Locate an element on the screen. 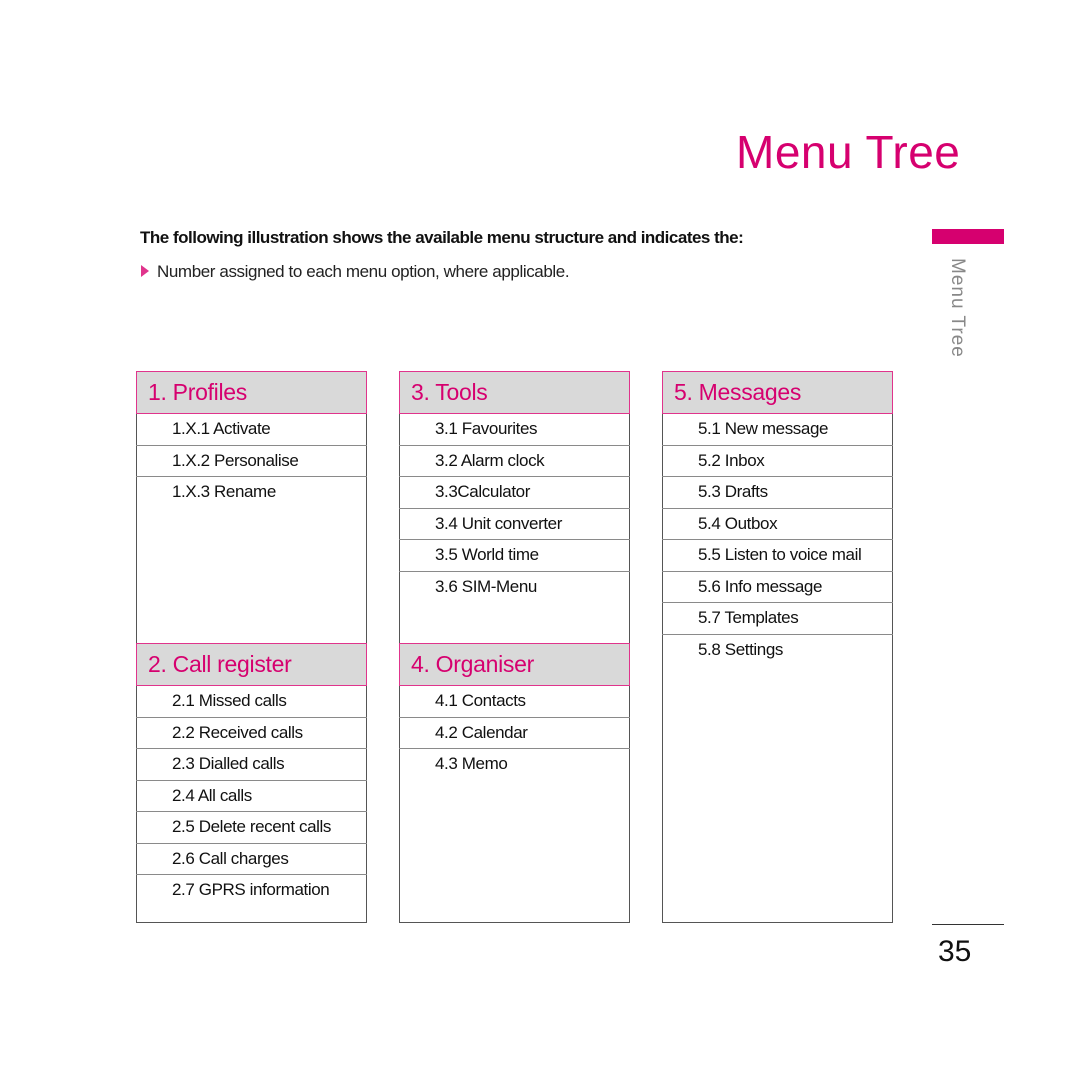  menu-item: 3.1 Favourites is located at coordinates (514, 430).